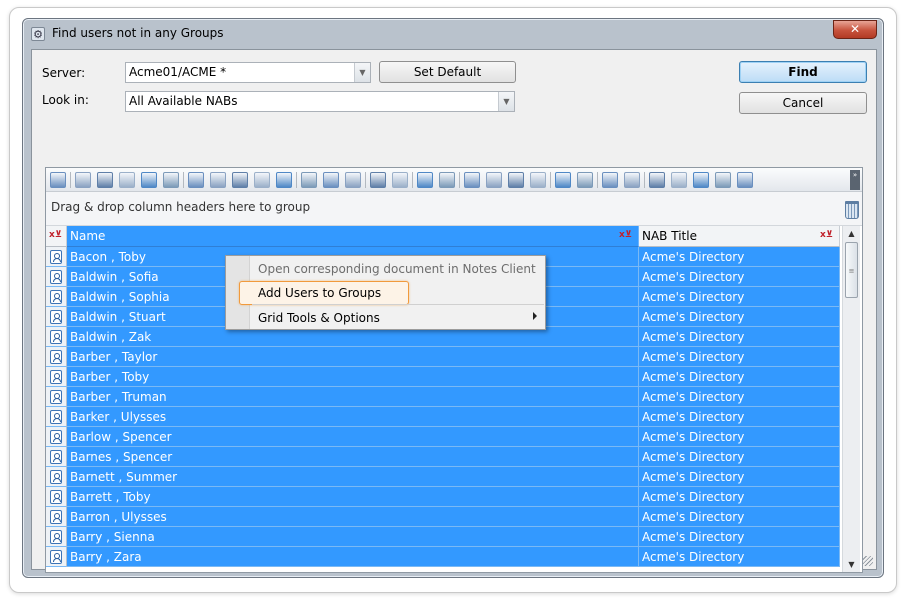 Image resolution: width=902 pixels, height=600 pixels. Describe the element at coordinates (454, 209) in the screenshot. I see `group-by-area: Drag & drop column headers here to group` at that location.